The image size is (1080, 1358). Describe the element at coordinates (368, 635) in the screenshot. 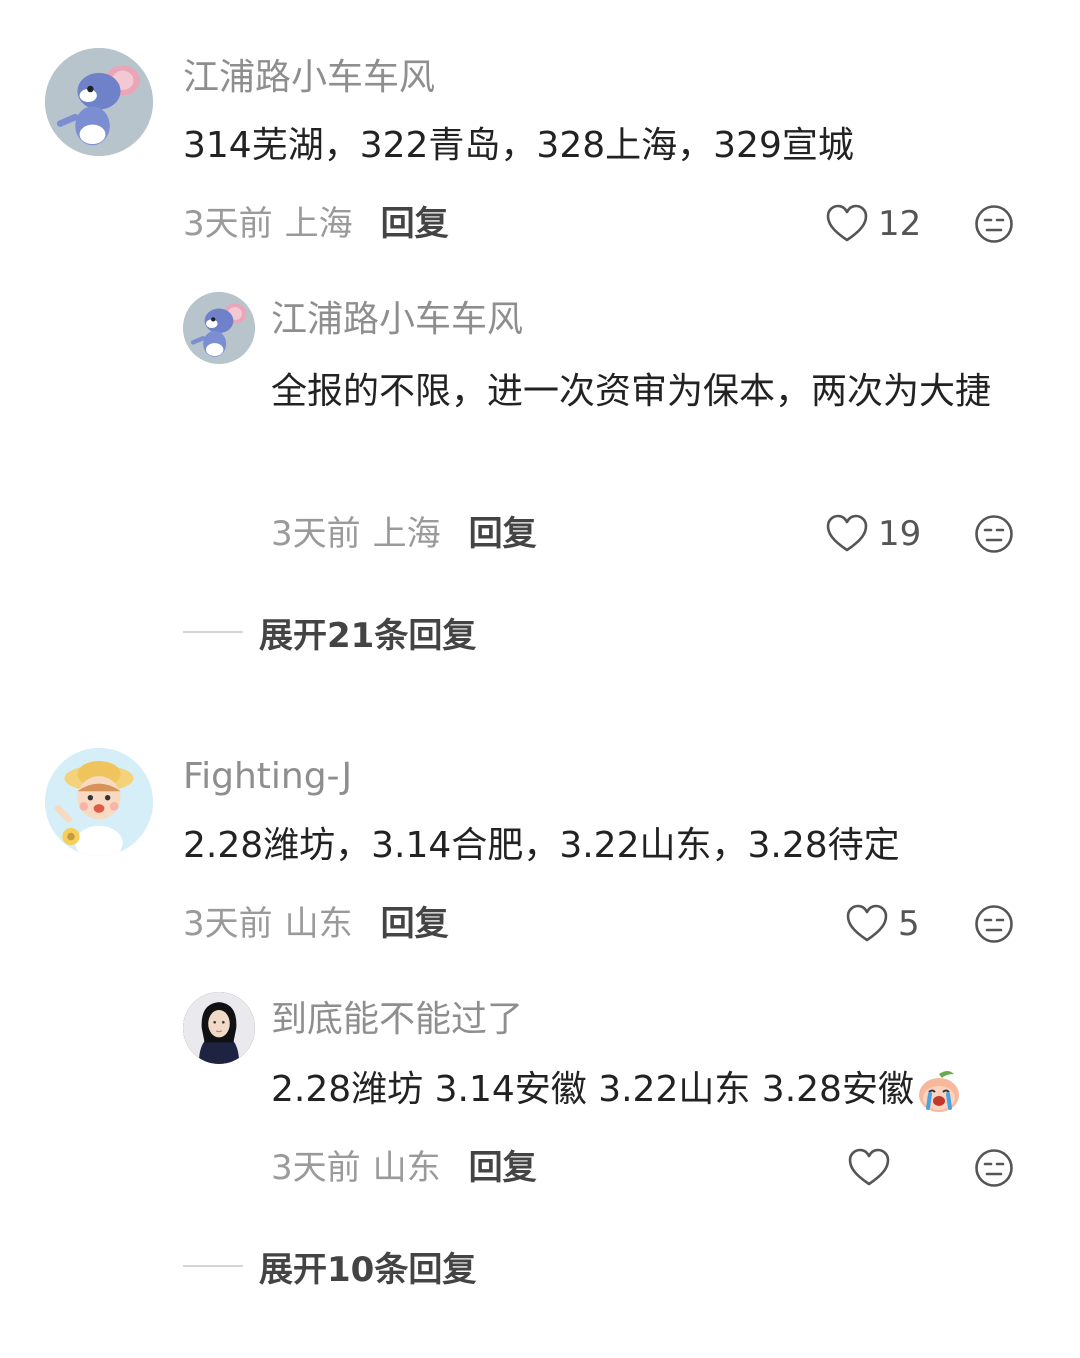

I see `expand-replies-label: 展开21条回复` at that location.